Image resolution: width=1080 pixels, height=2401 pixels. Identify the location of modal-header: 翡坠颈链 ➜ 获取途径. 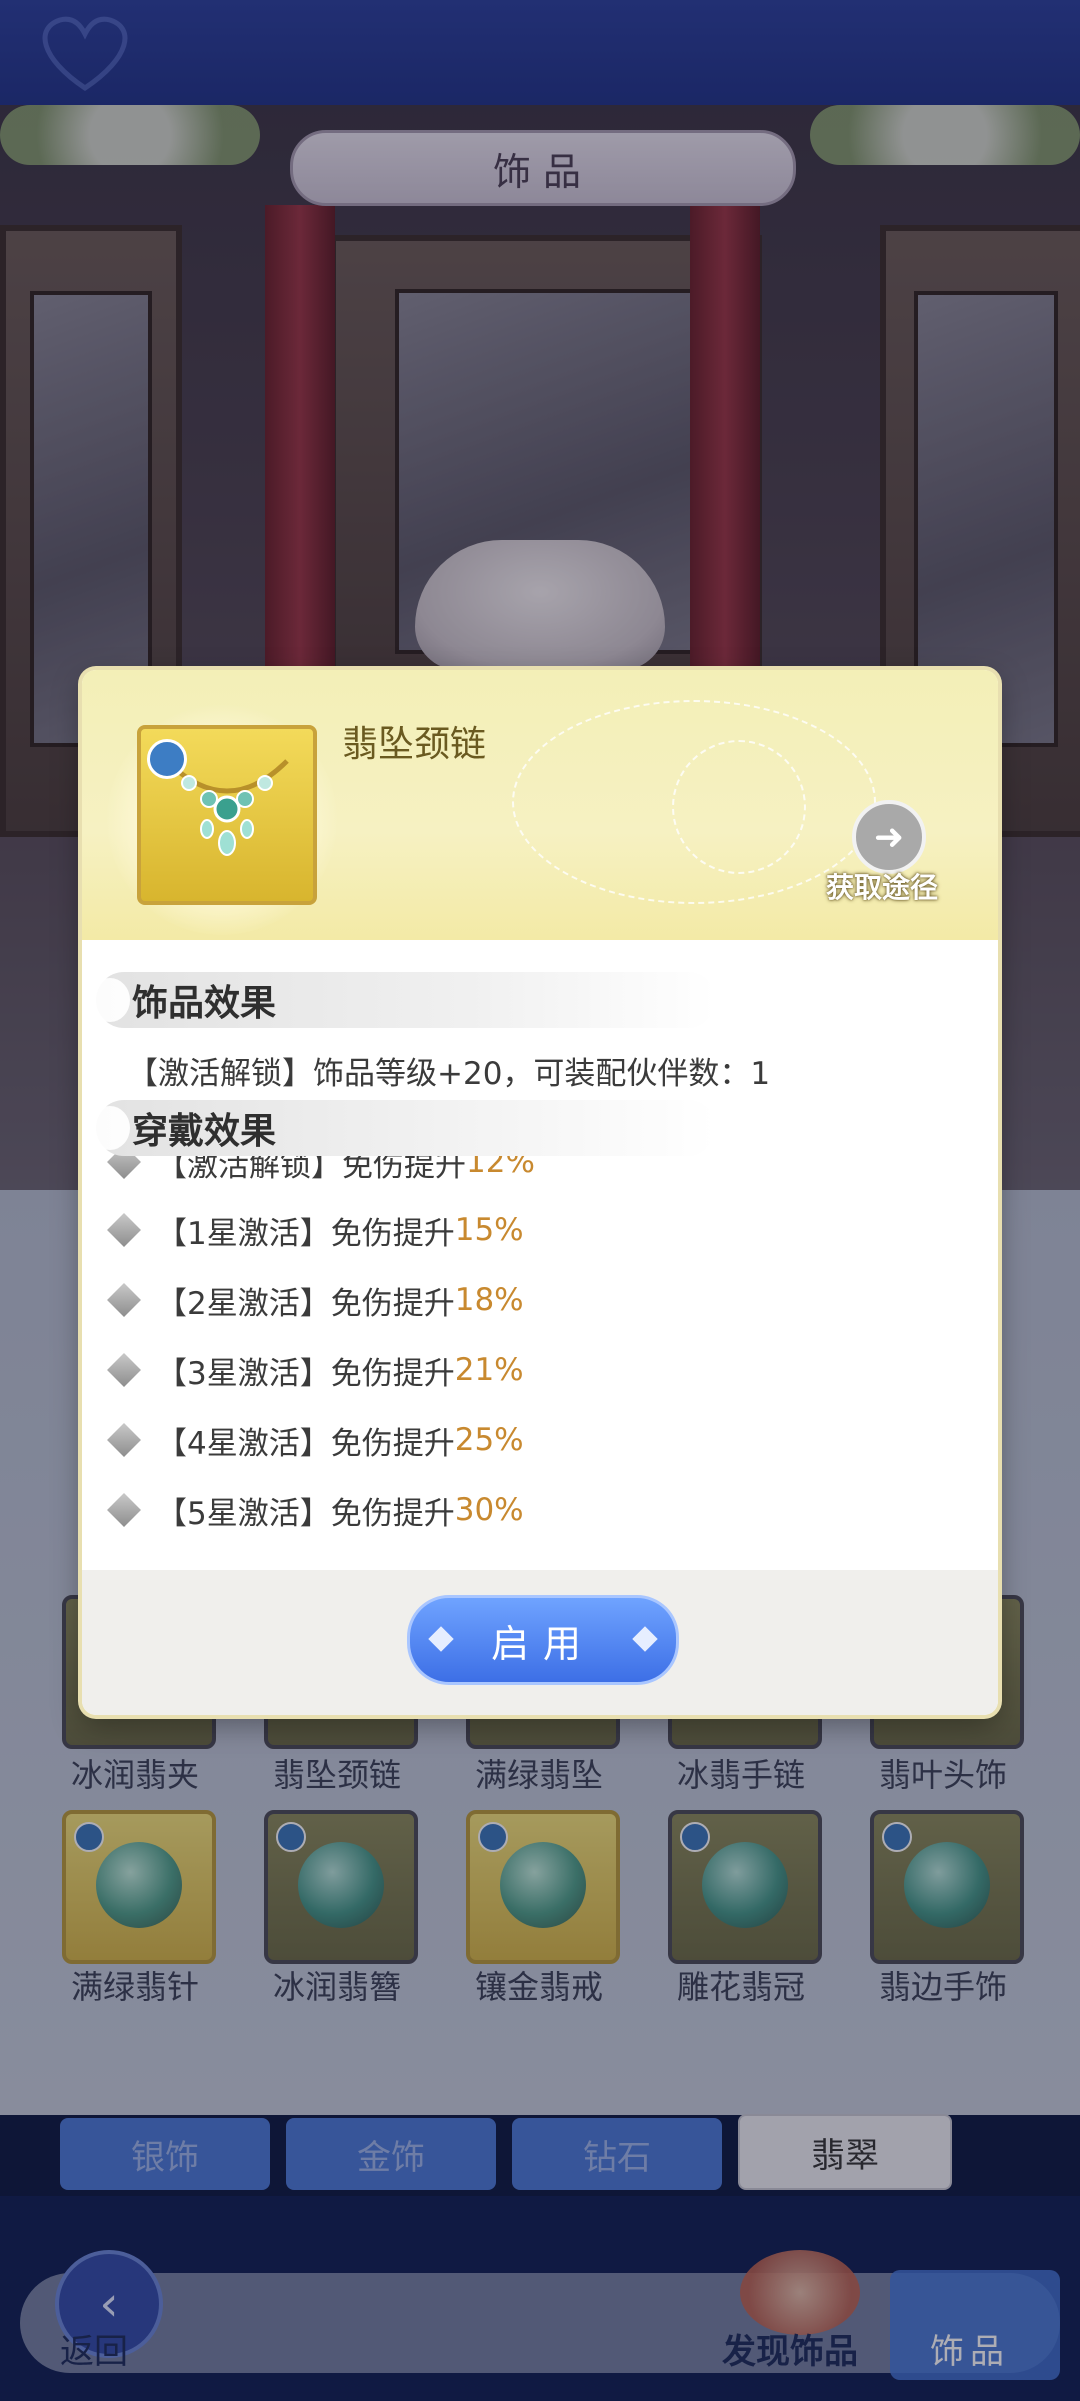
(540, 805).